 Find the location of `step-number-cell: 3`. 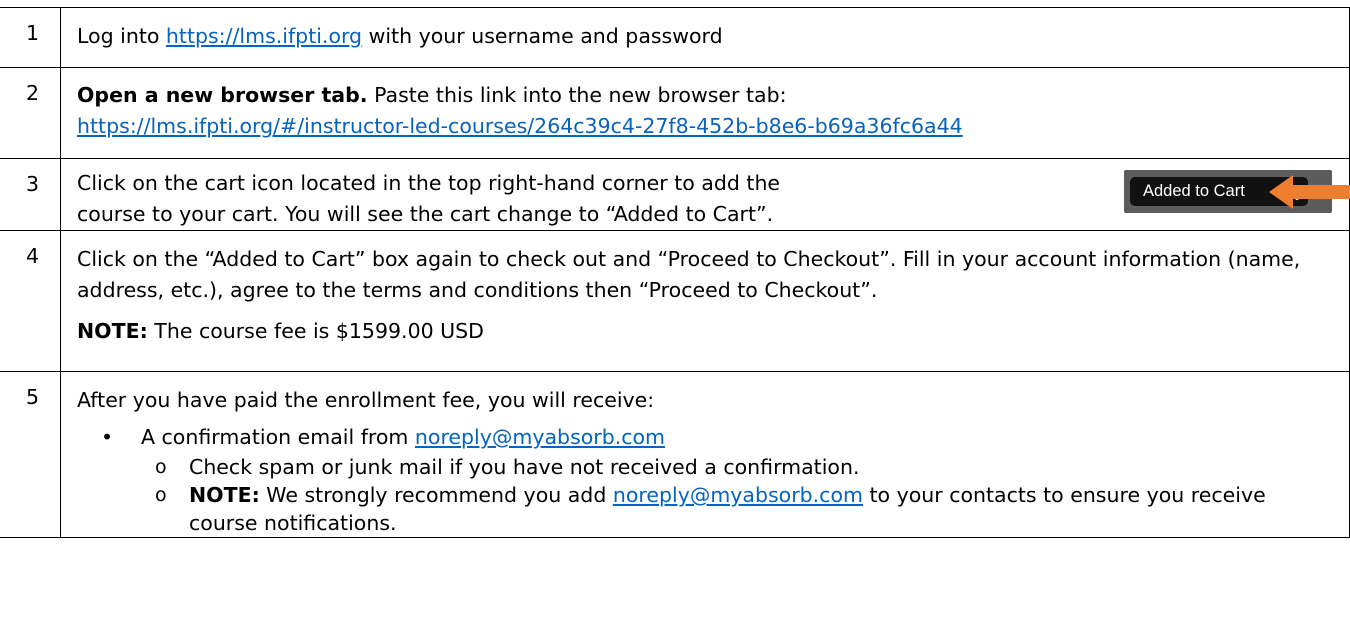

step-number-cell: 3 is located at coordinates (30, 194).